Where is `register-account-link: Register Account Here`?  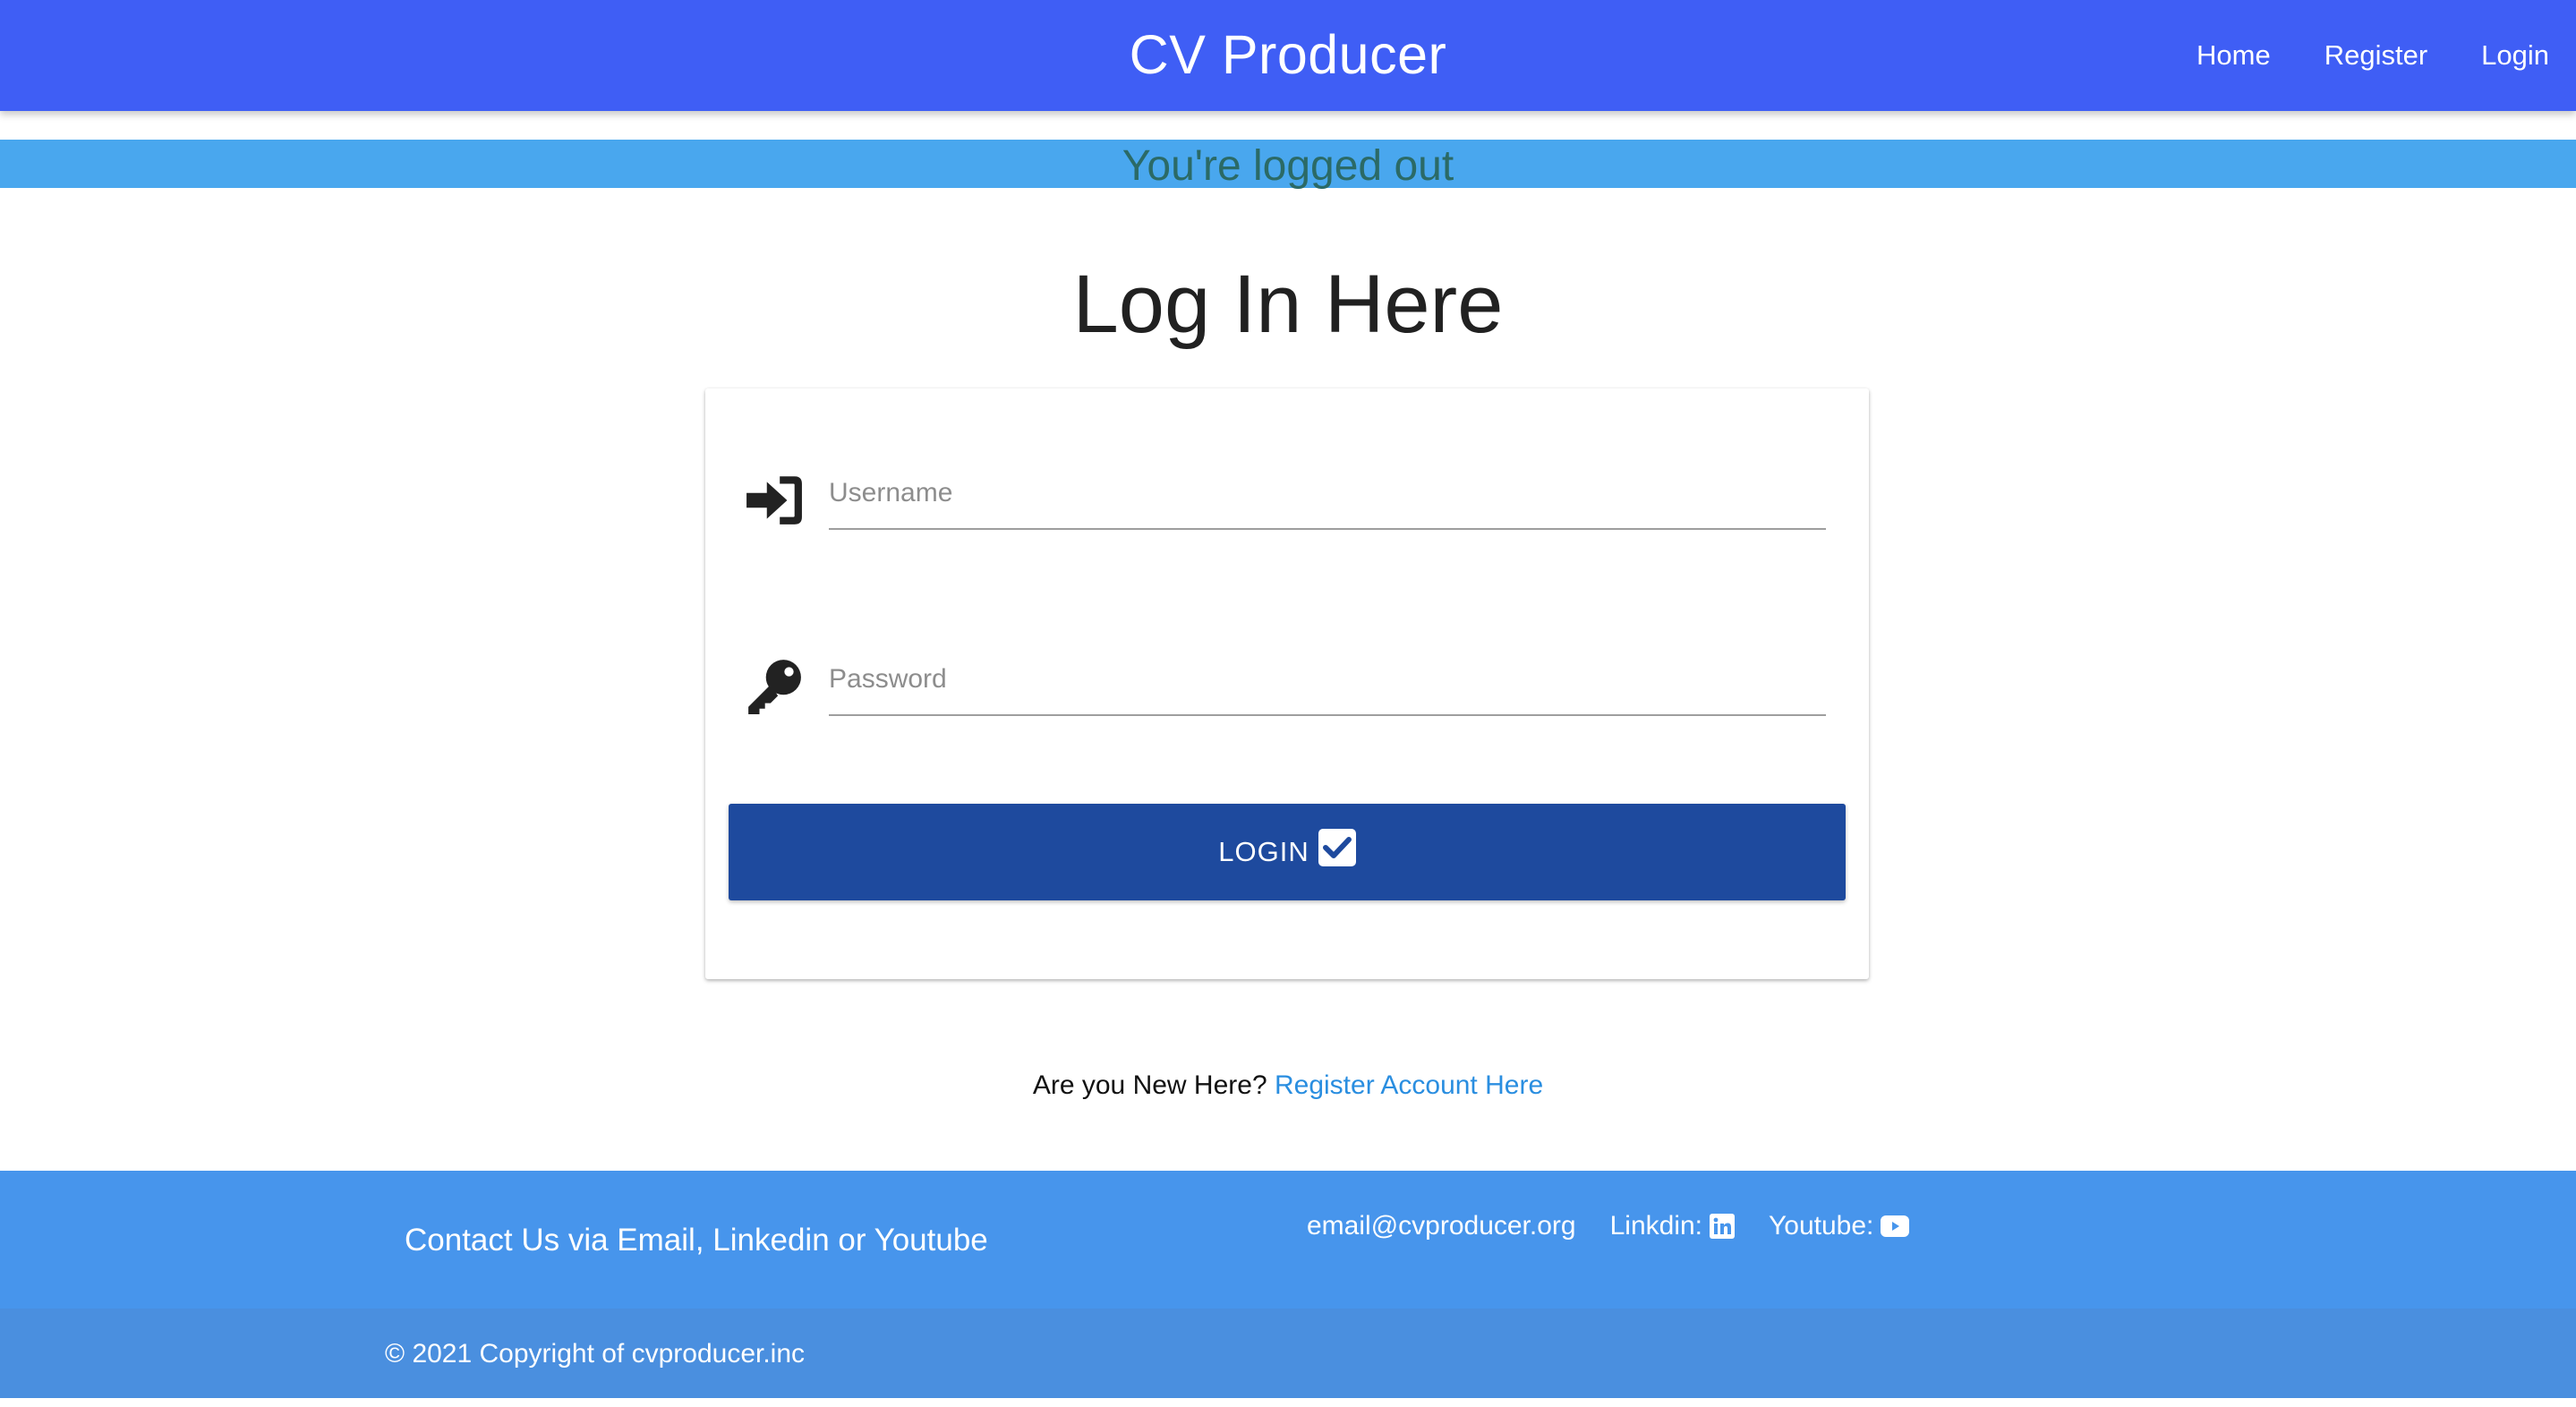 register-account-link: Register Account Here is located at coordinates (1409, 1085).